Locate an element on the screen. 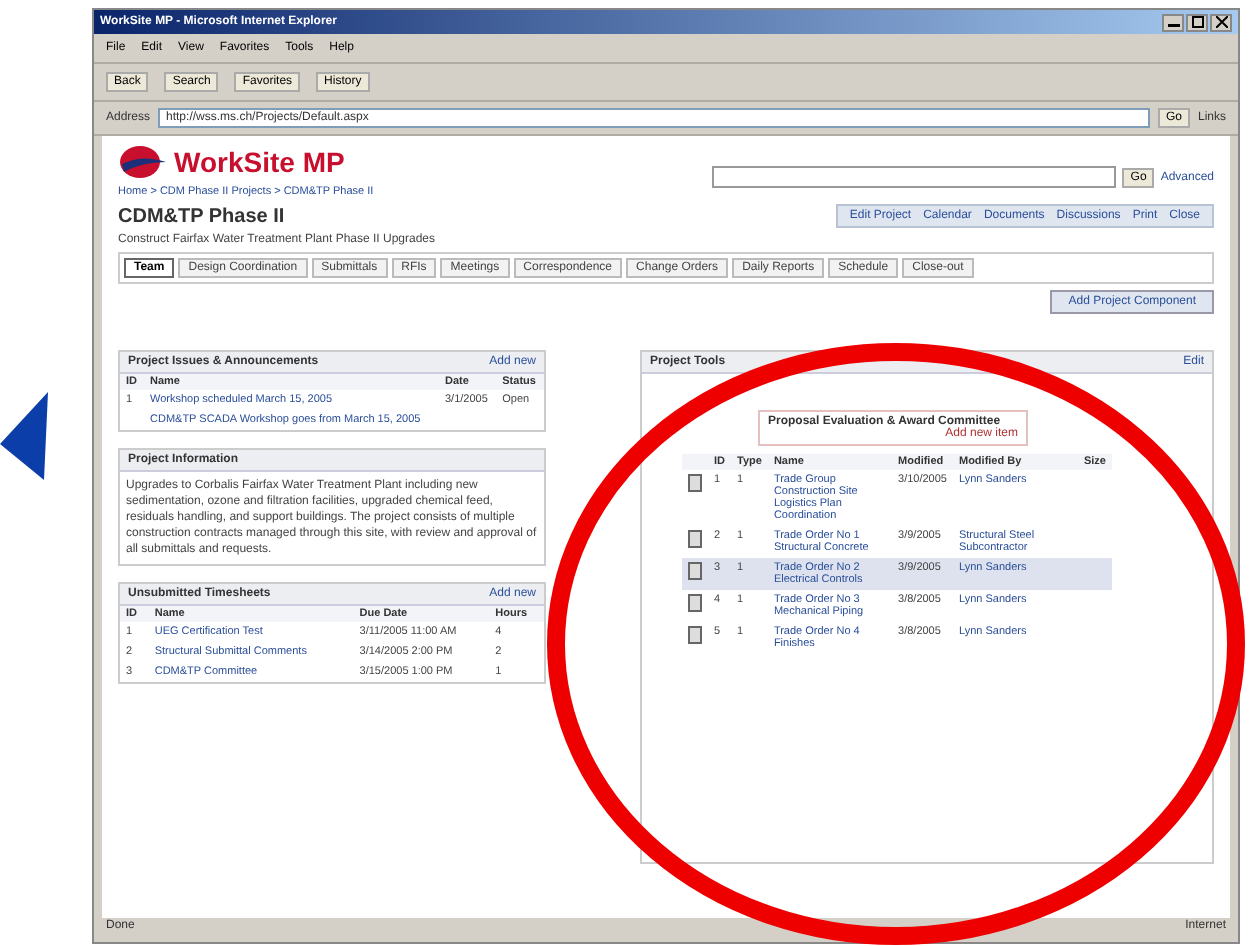 The height and width of the screenshot is (946, 1252). page-title: CDM&TP Phase II is located at coordinates (201, 216).